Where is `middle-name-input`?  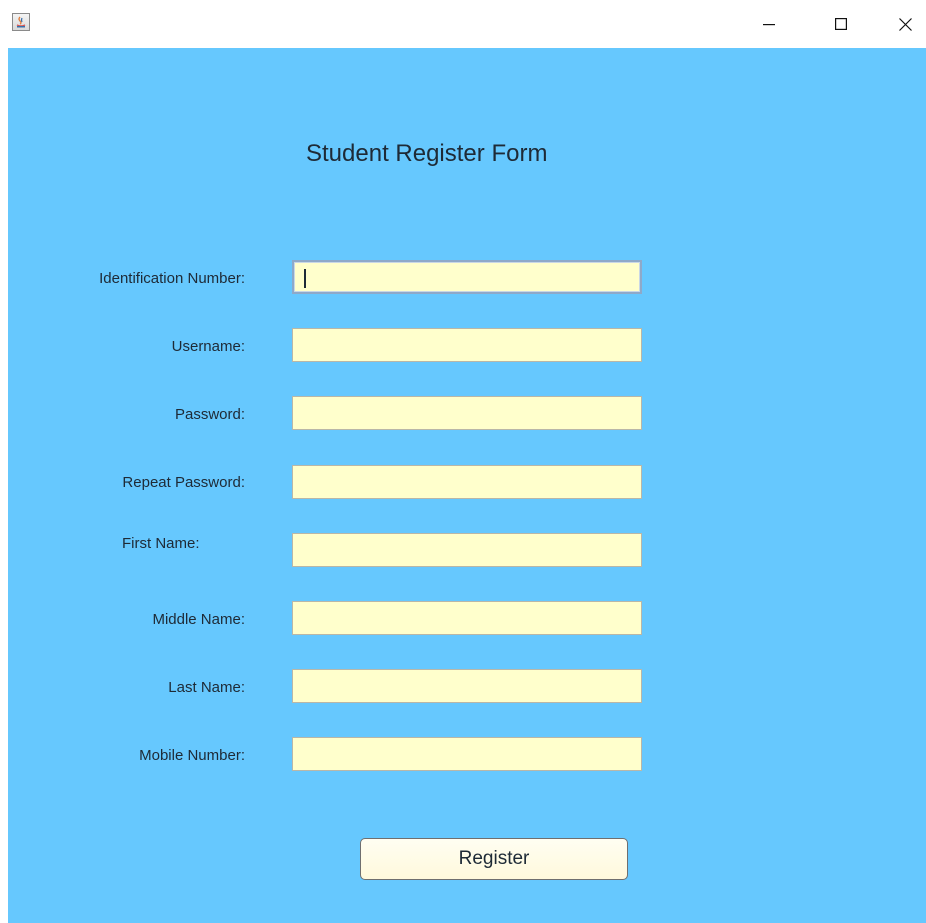 middle-name-input is located at coordinates (467, 618).